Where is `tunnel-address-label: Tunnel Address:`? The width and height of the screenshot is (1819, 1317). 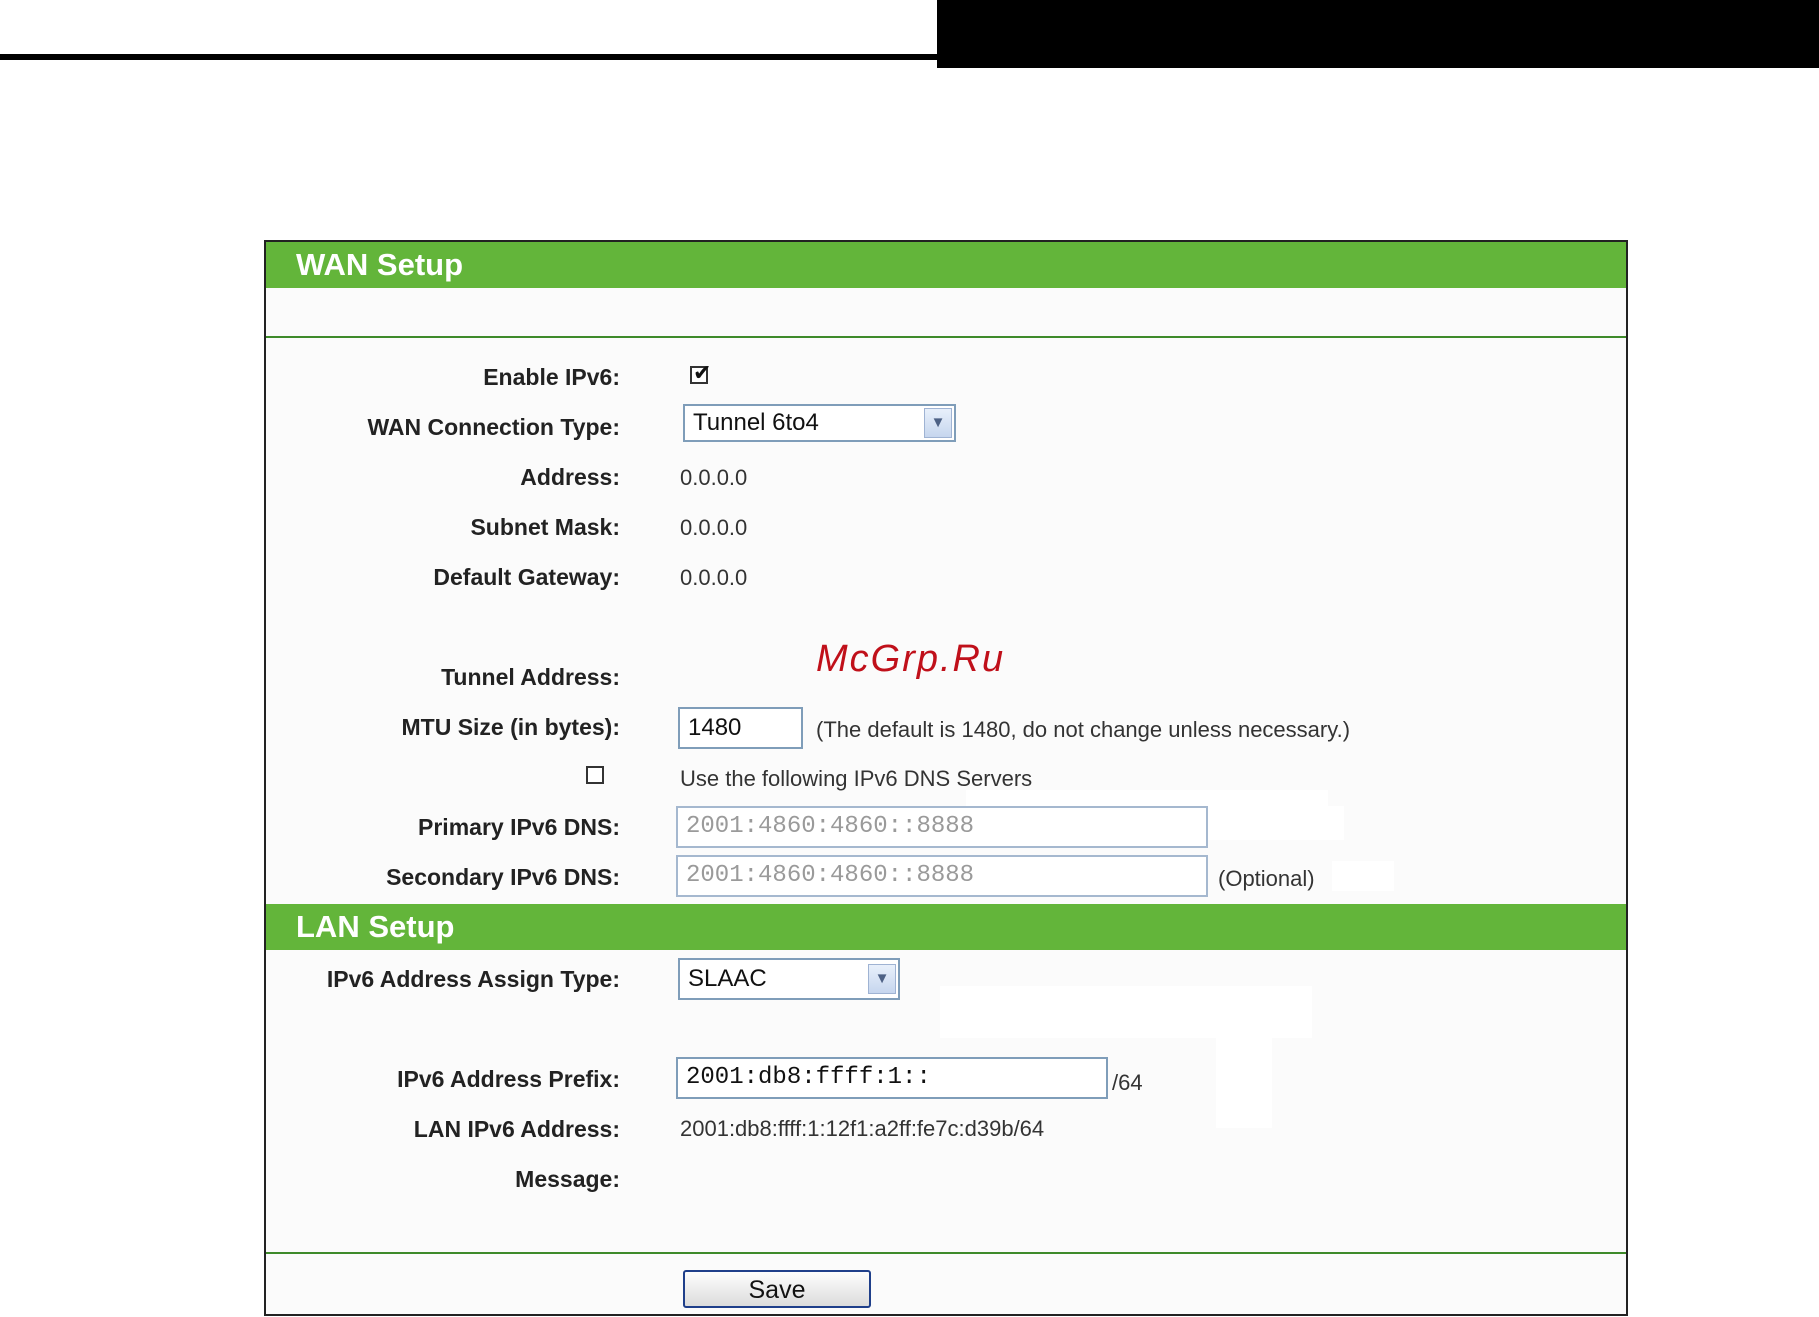
tunnel-address-label: Tunnel Address: is located at coordinates (530, 677).